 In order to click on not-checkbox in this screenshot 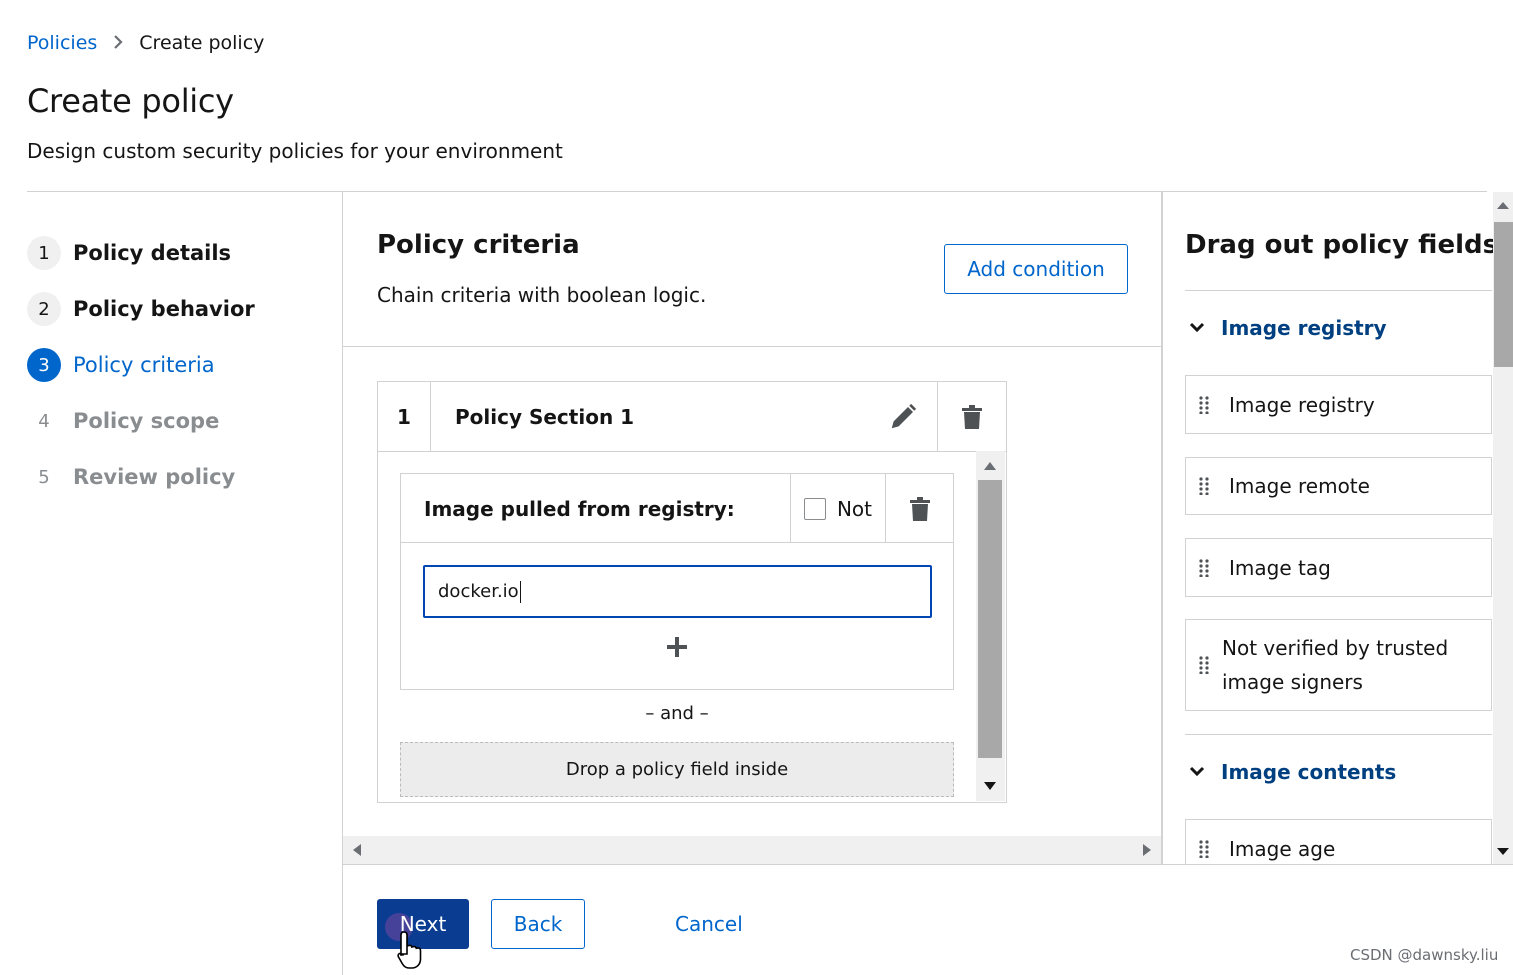, I will do `click(814, 508)`.